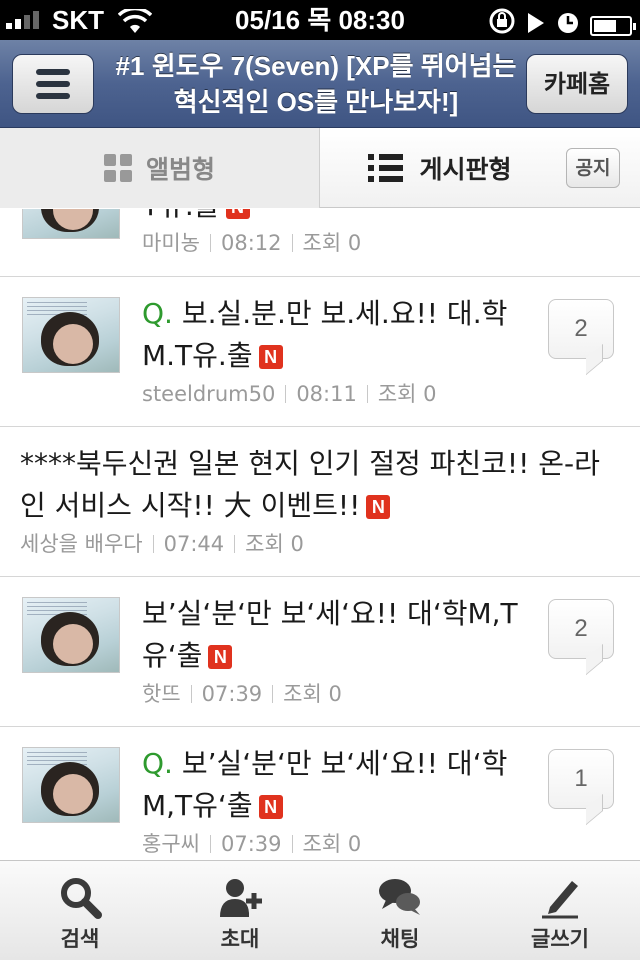 This screenshot has height=960, width=640. Describe the element at coordinates (330, 634) in the screenshot. I see `post-title: 보’실‘분‘만 보‘세‘요!! 대‘학M,T유‘출 N` at that location.